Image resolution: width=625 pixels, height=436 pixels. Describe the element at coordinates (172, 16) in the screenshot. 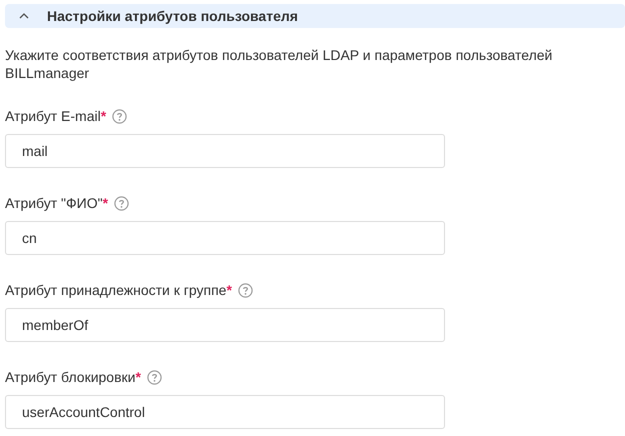

I see `section-title: Настройки атрибутов пользователя` at that location.